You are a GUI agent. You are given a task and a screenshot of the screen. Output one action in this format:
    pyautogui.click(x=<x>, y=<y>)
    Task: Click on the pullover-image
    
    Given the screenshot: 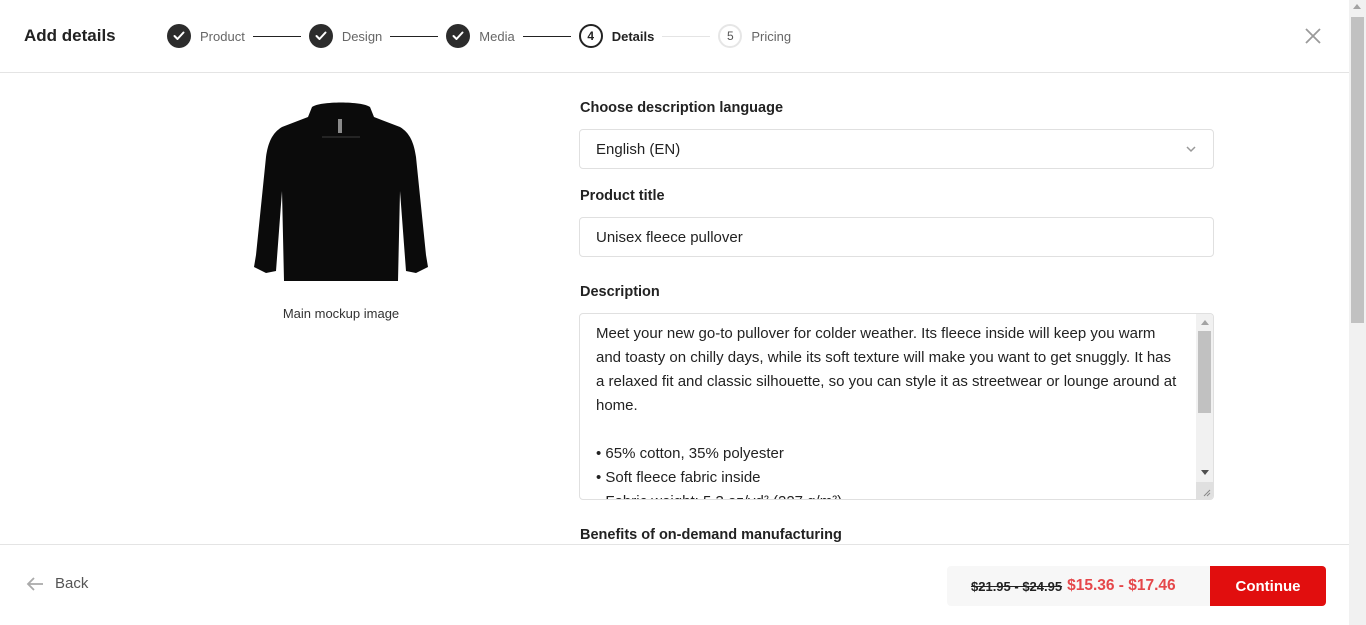 What is the action you would take?
    pyautogui.click(x=341, y=191)
    